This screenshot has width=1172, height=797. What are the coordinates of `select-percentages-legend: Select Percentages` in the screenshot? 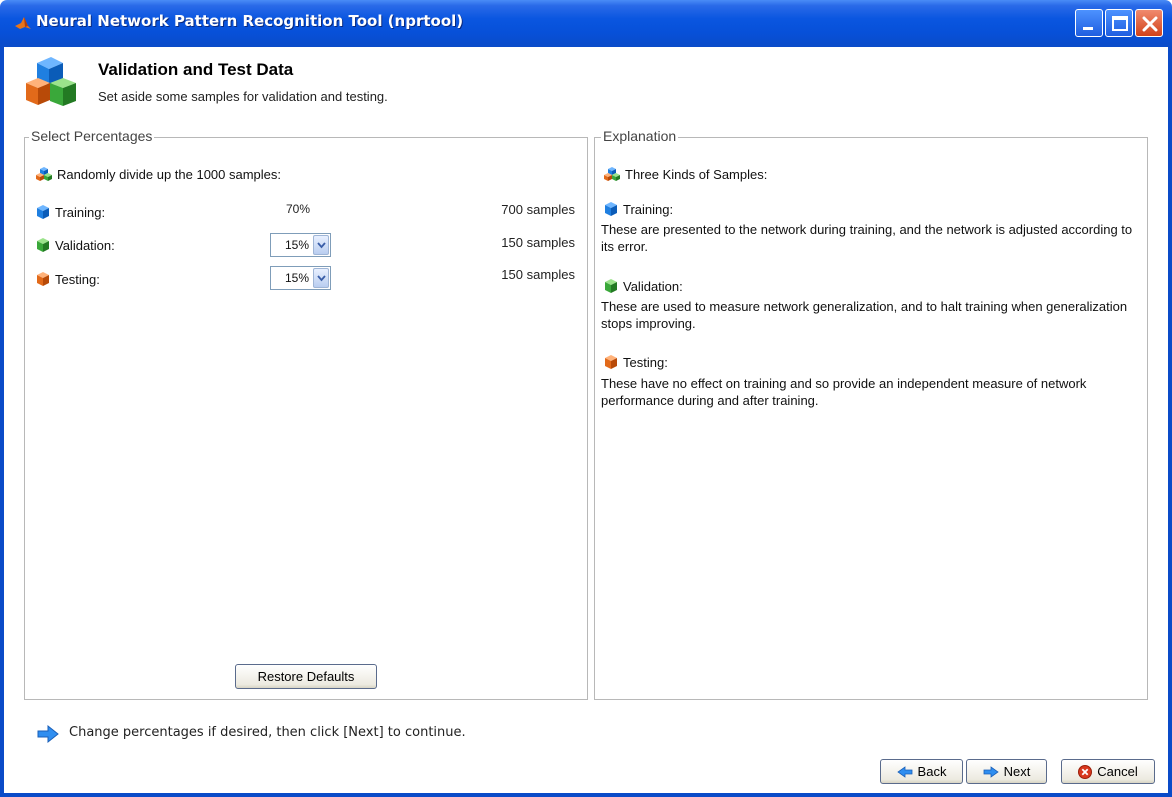 It's located at (92, 136).